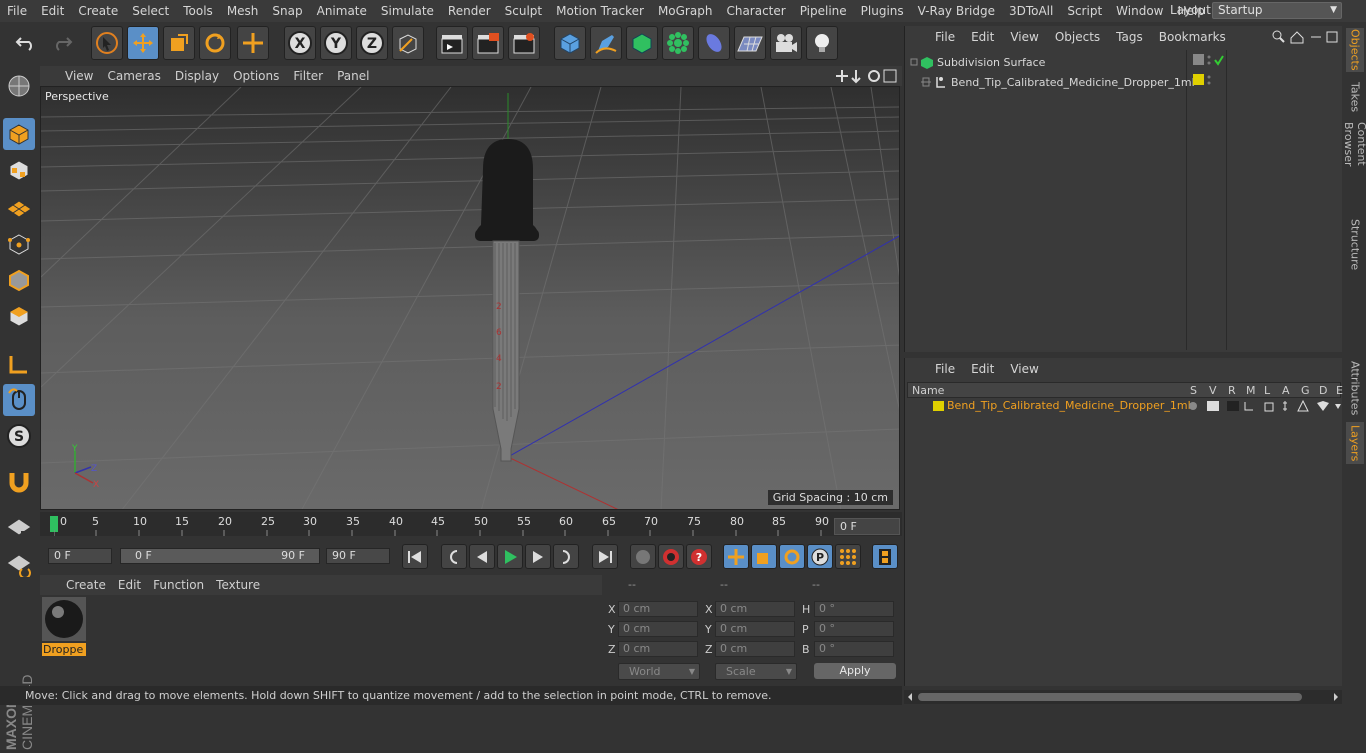 Image resolution: width=1366 pixels, height=753 pixels. Describe the element at coordinates (982, 37) in the screenshot. I see `objects-menu-edit: Edit` at that location.